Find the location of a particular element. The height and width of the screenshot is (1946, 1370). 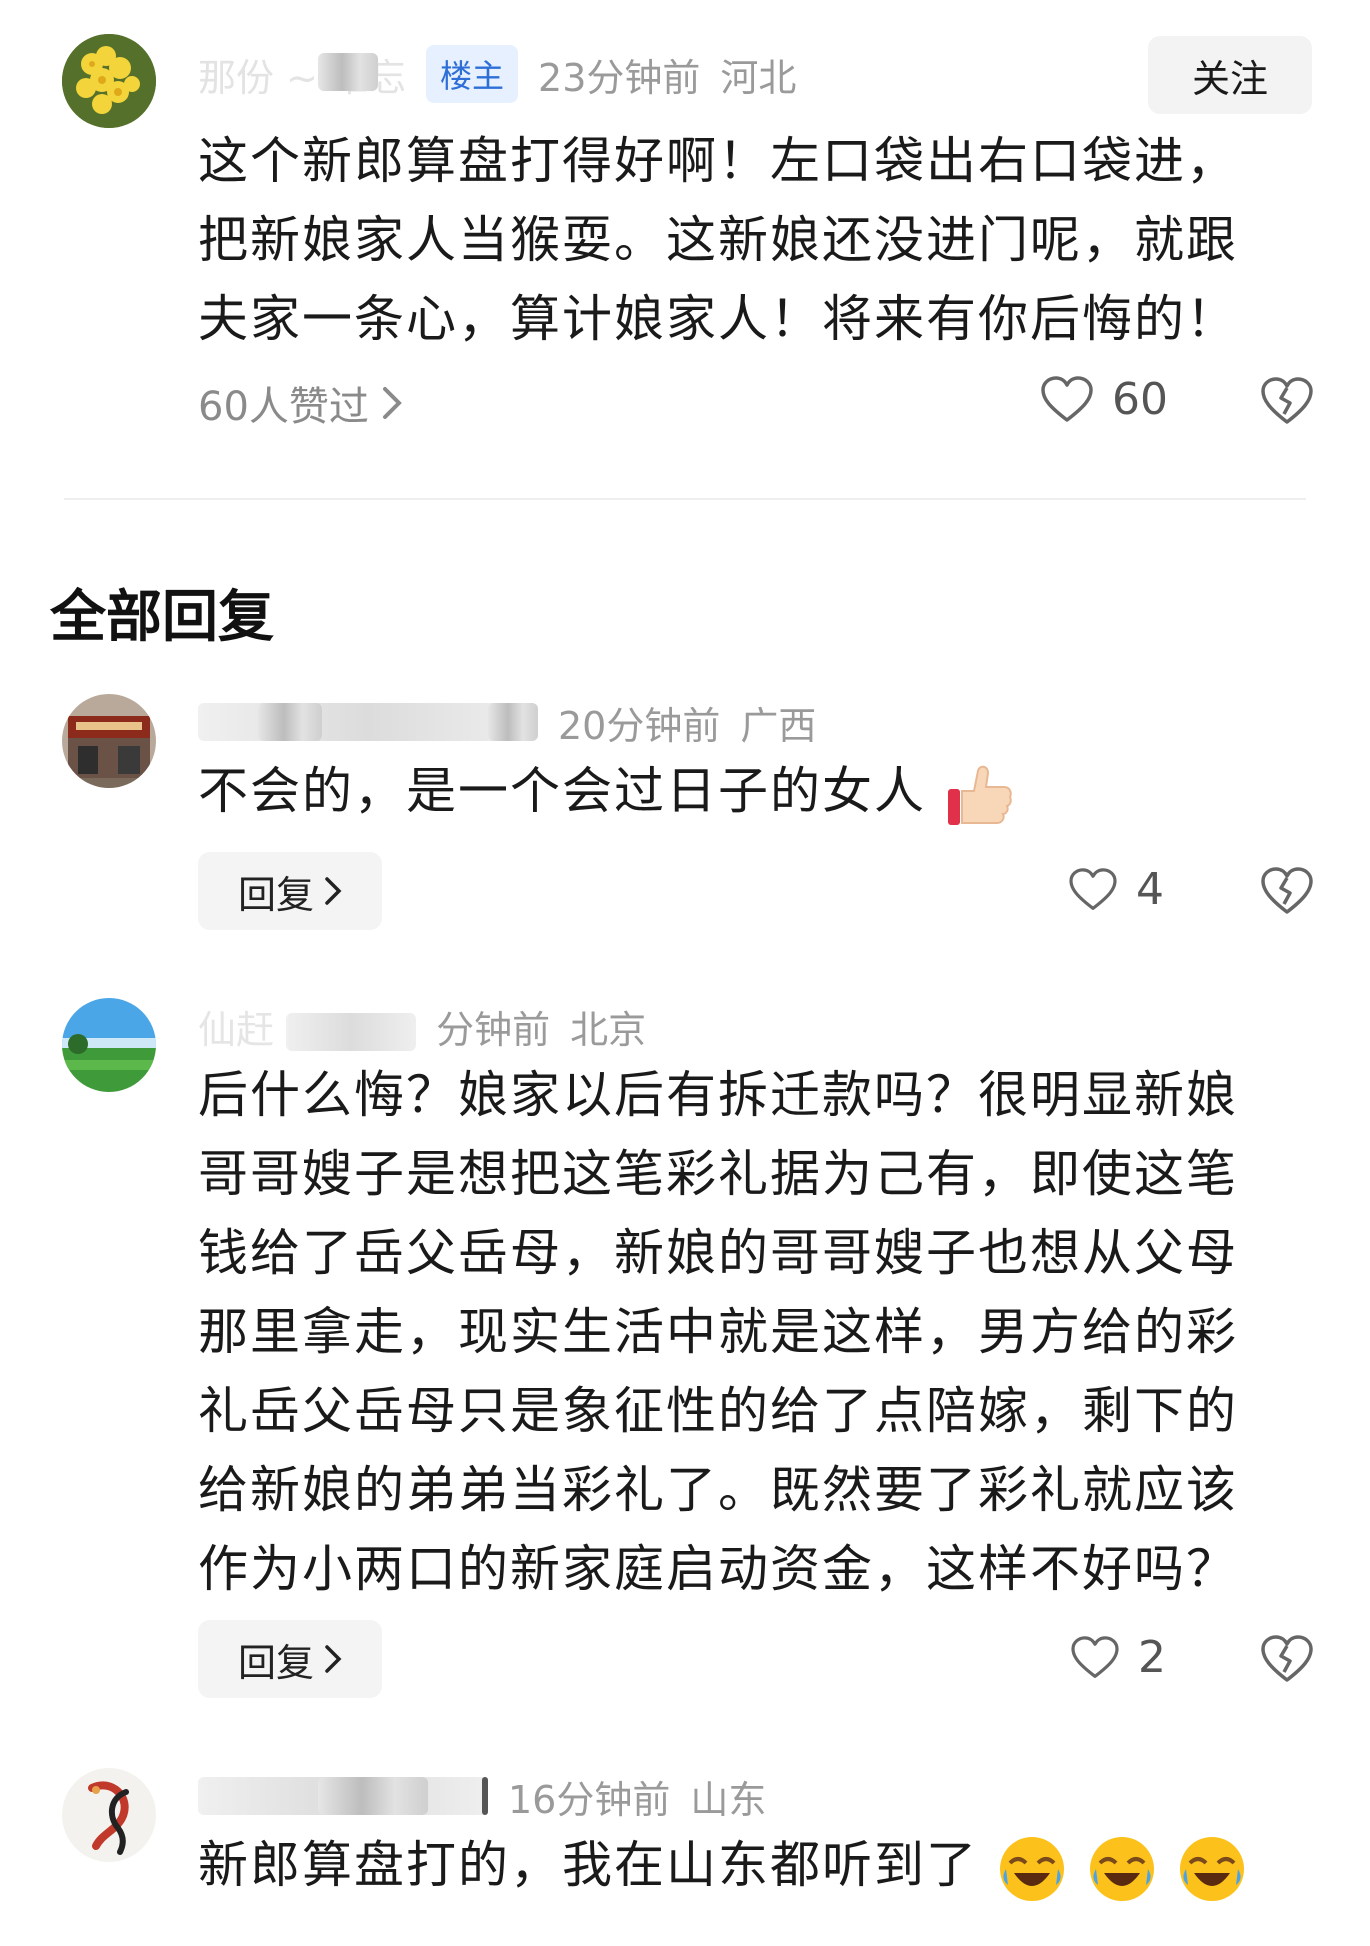

reply-text: 新郎算盘打的，我在山东都听到了 is located at coordinates (738, 1865).